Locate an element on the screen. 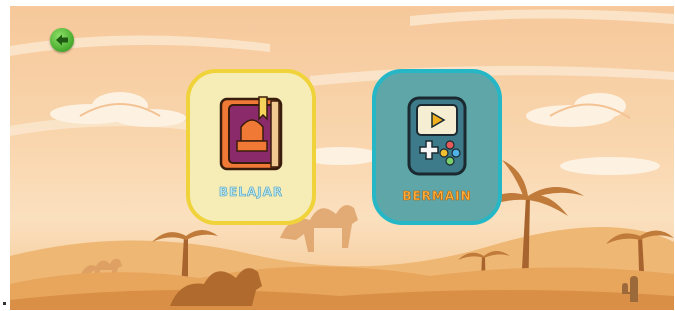 The width and height of the screenshot is (675, 311). back-arrow-icon is located at coordinates (62, 40).